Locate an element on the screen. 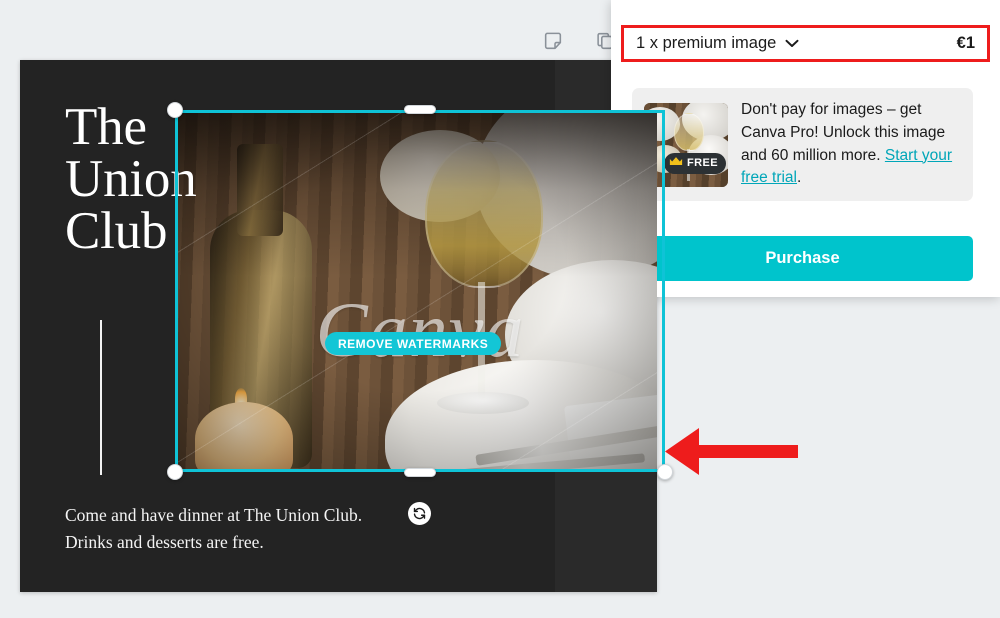  design-title-line-2: Union is located at coordinates (131, 178).